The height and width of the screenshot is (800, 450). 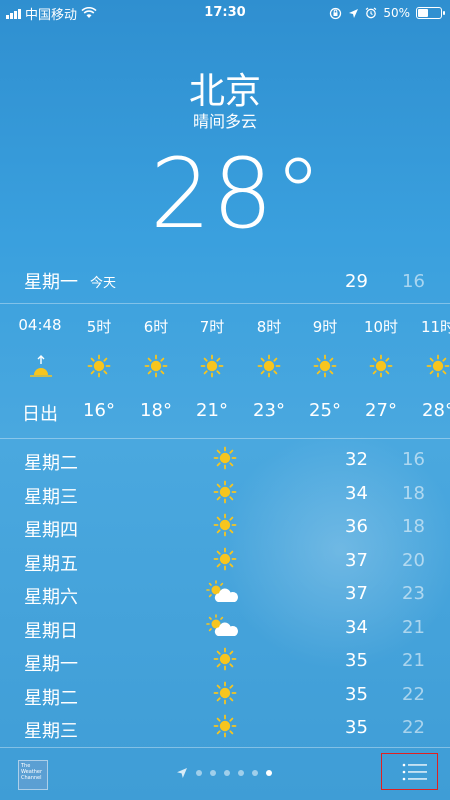 I want to click on day-low: 16, so click(x=413, y=459).